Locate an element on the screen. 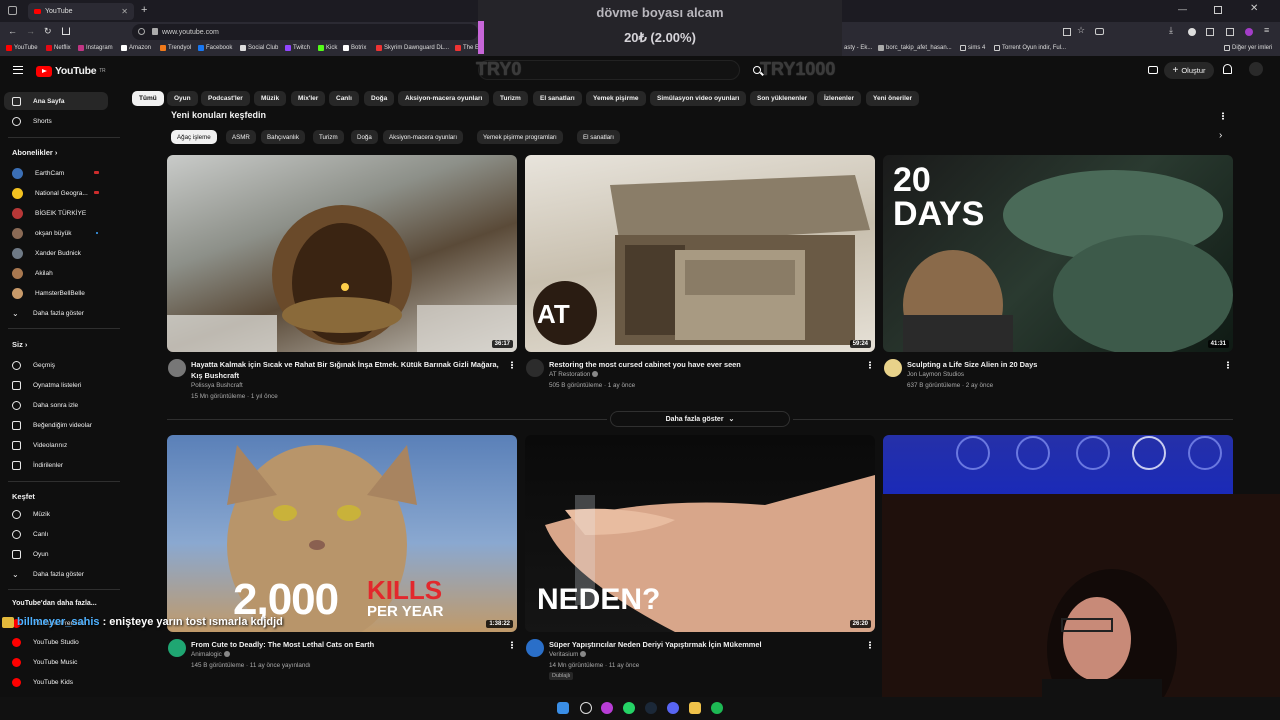 The height and width of the screenshot is (720, 1280). chip: Simülasyon video oyunları is located at coordinates (698, 98).